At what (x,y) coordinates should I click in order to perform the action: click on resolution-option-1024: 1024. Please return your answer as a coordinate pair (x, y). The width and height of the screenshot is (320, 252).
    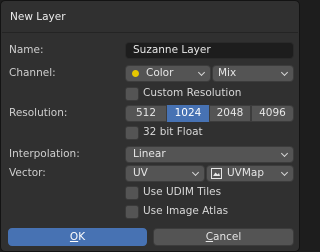
    Looking at the image, I should click on (188, 113).